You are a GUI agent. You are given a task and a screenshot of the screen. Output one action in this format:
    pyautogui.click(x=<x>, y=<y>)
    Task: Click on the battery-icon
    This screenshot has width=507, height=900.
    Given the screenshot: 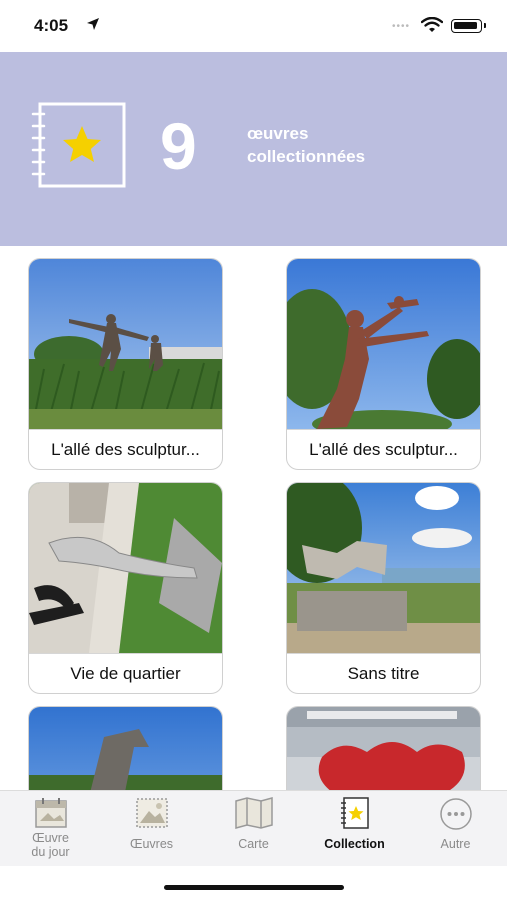 What is the action you would take?
    pyautogui.click(x=468, y=26)
    